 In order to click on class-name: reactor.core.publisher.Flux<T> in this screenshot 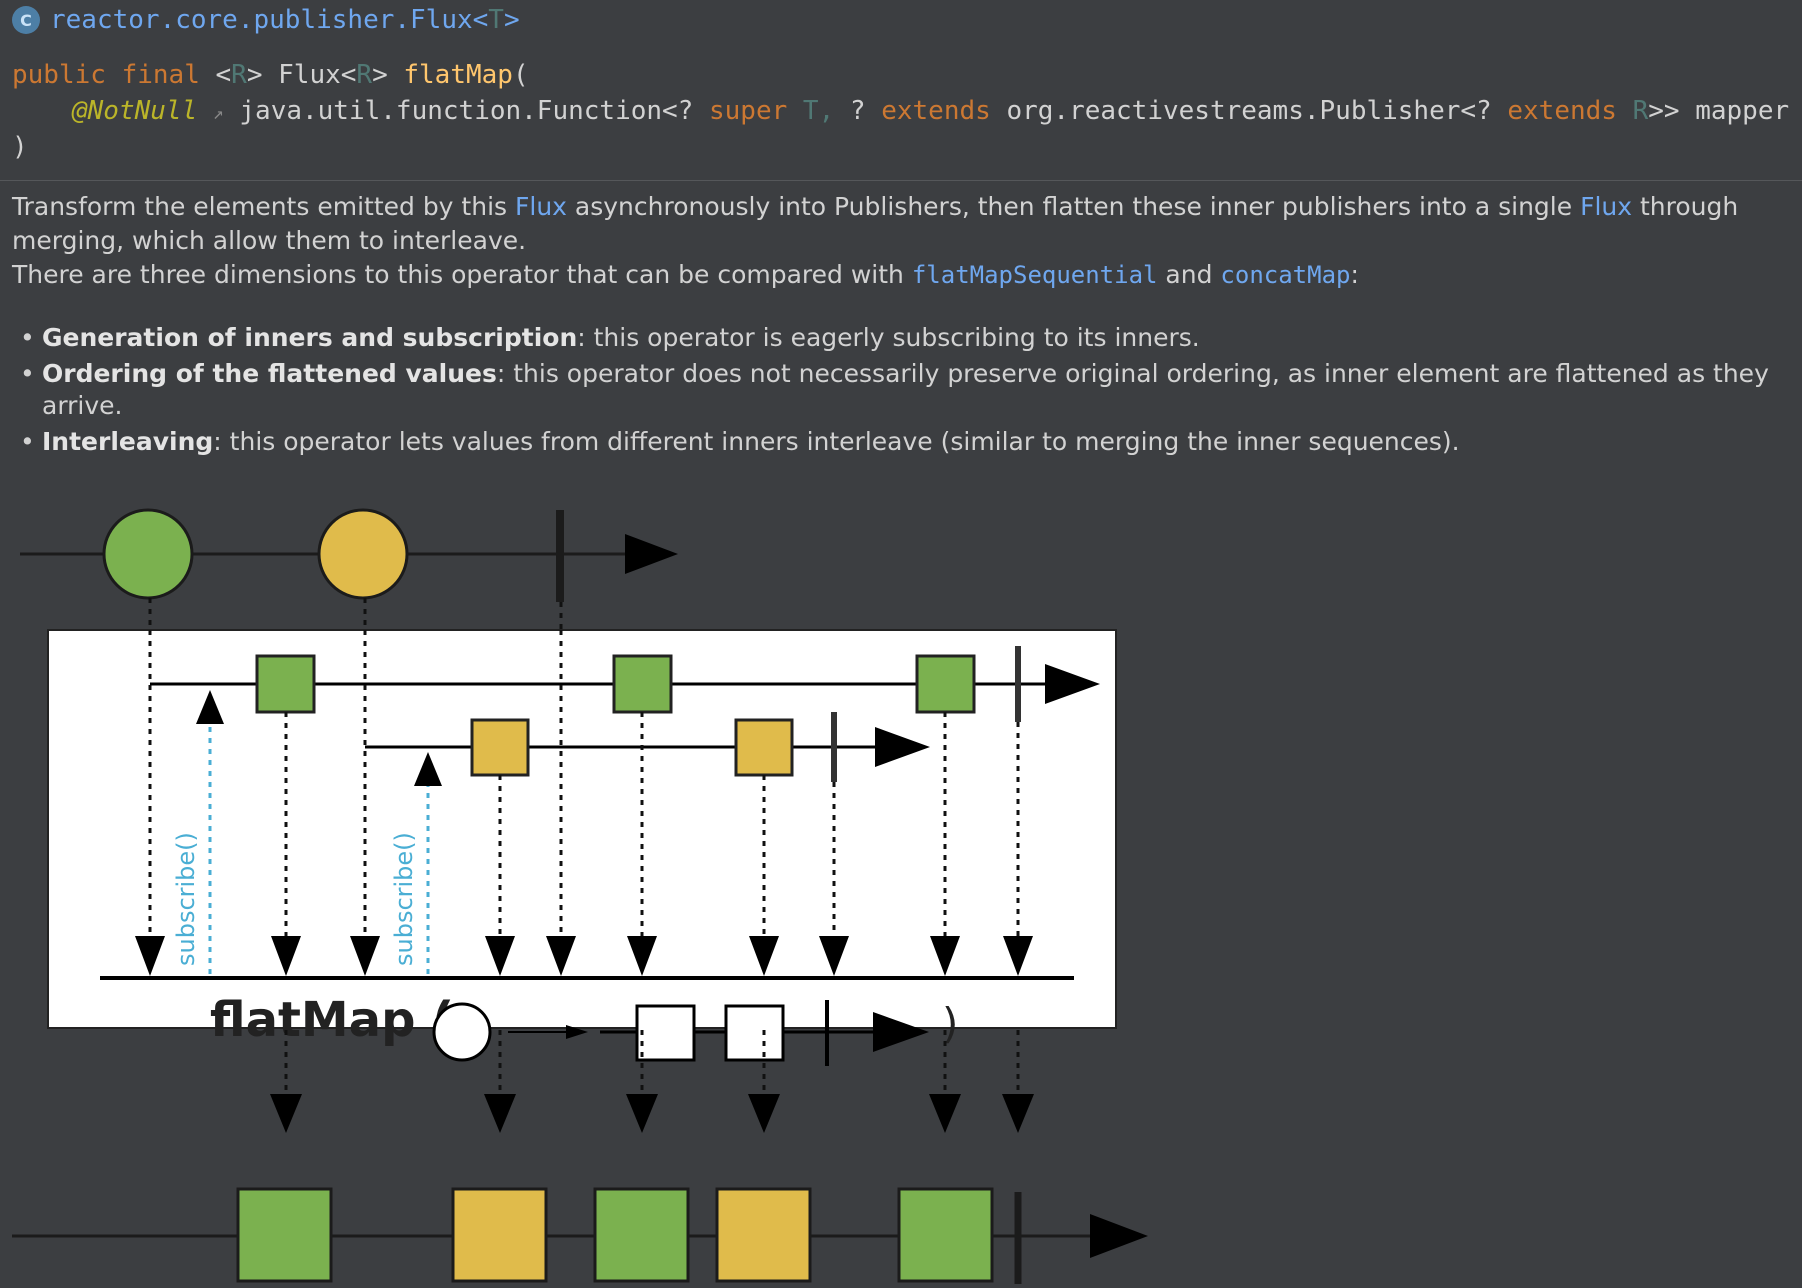, I will do `click(285, 20)`.